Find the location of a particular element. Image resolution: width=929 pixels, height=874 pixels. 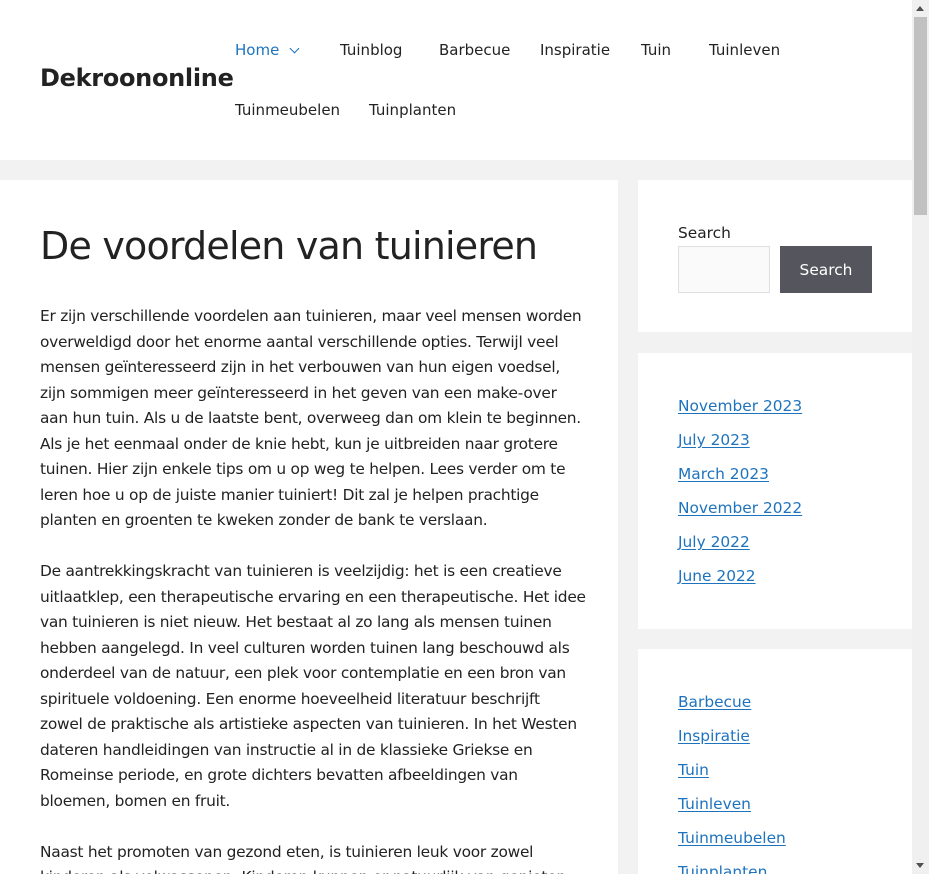

chevron-down-icon is located at coordinates (294, 48).